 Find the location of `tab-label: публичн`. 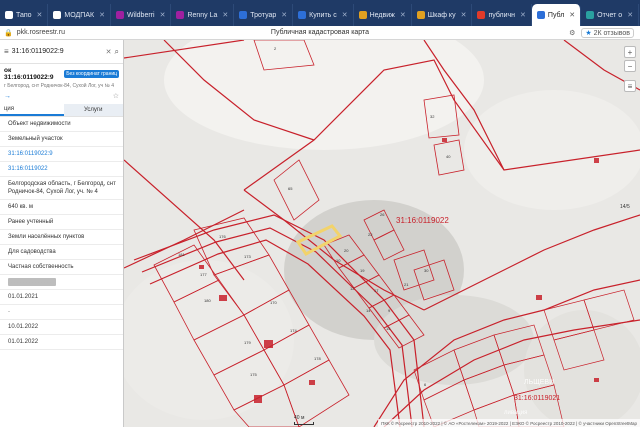

tab-label: публичн is located at coordinates (502, 15).